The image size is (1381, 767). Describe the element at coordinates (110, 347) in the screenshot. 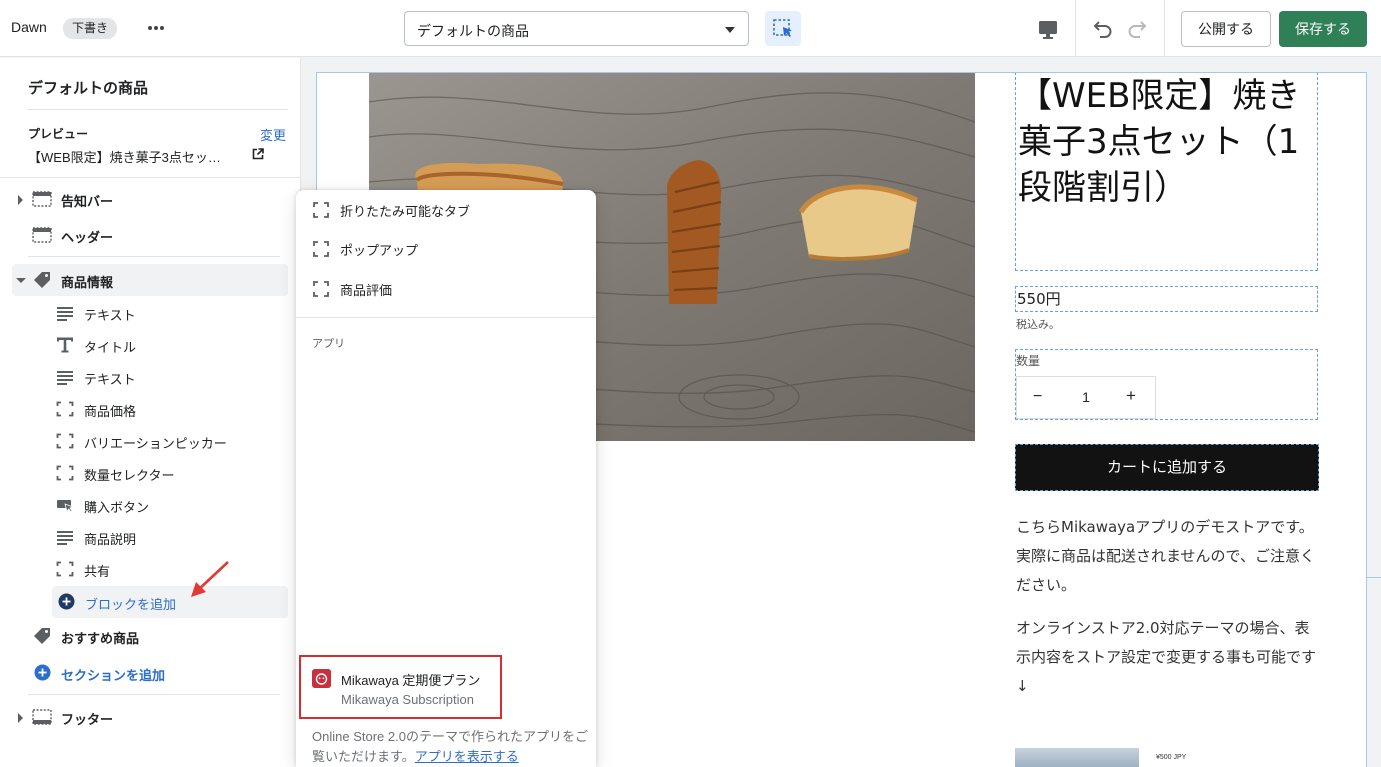

I see `block-label: タイトル` at that location.